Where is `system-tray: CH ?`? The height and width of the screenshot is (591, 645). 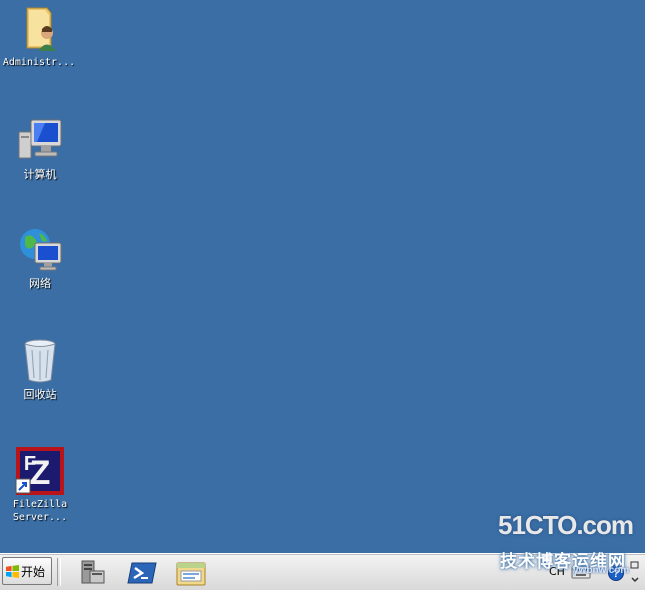 system-tray: CH ? is located at coordinates (595, 572).